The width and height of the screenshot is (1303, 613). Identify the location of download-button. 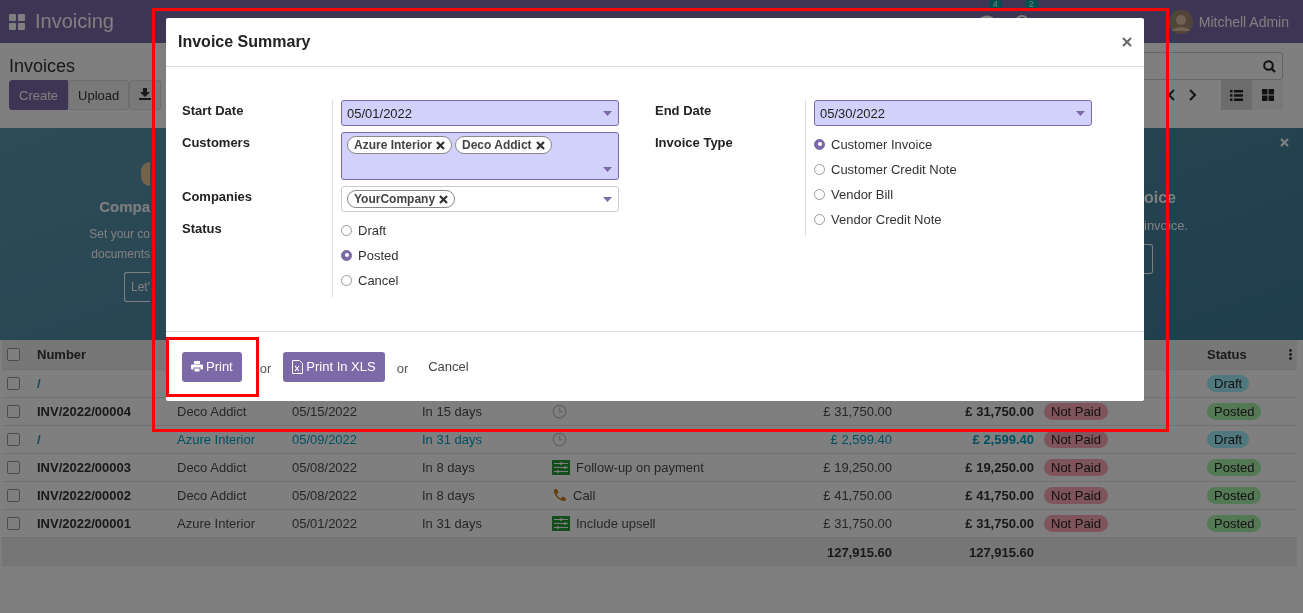
(145, 95).